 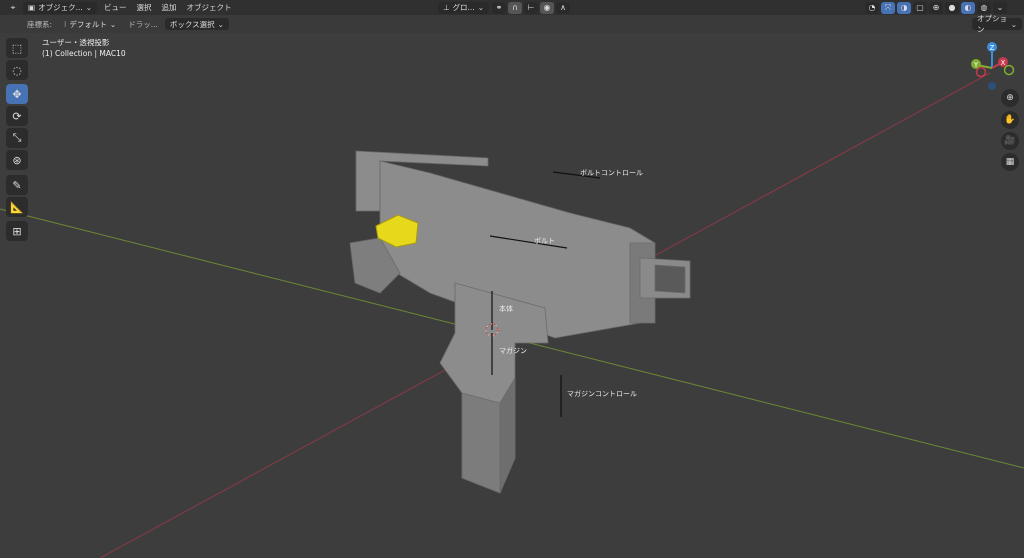 I want to click on label-bolt: ボルト, so click(x=544, y=241).